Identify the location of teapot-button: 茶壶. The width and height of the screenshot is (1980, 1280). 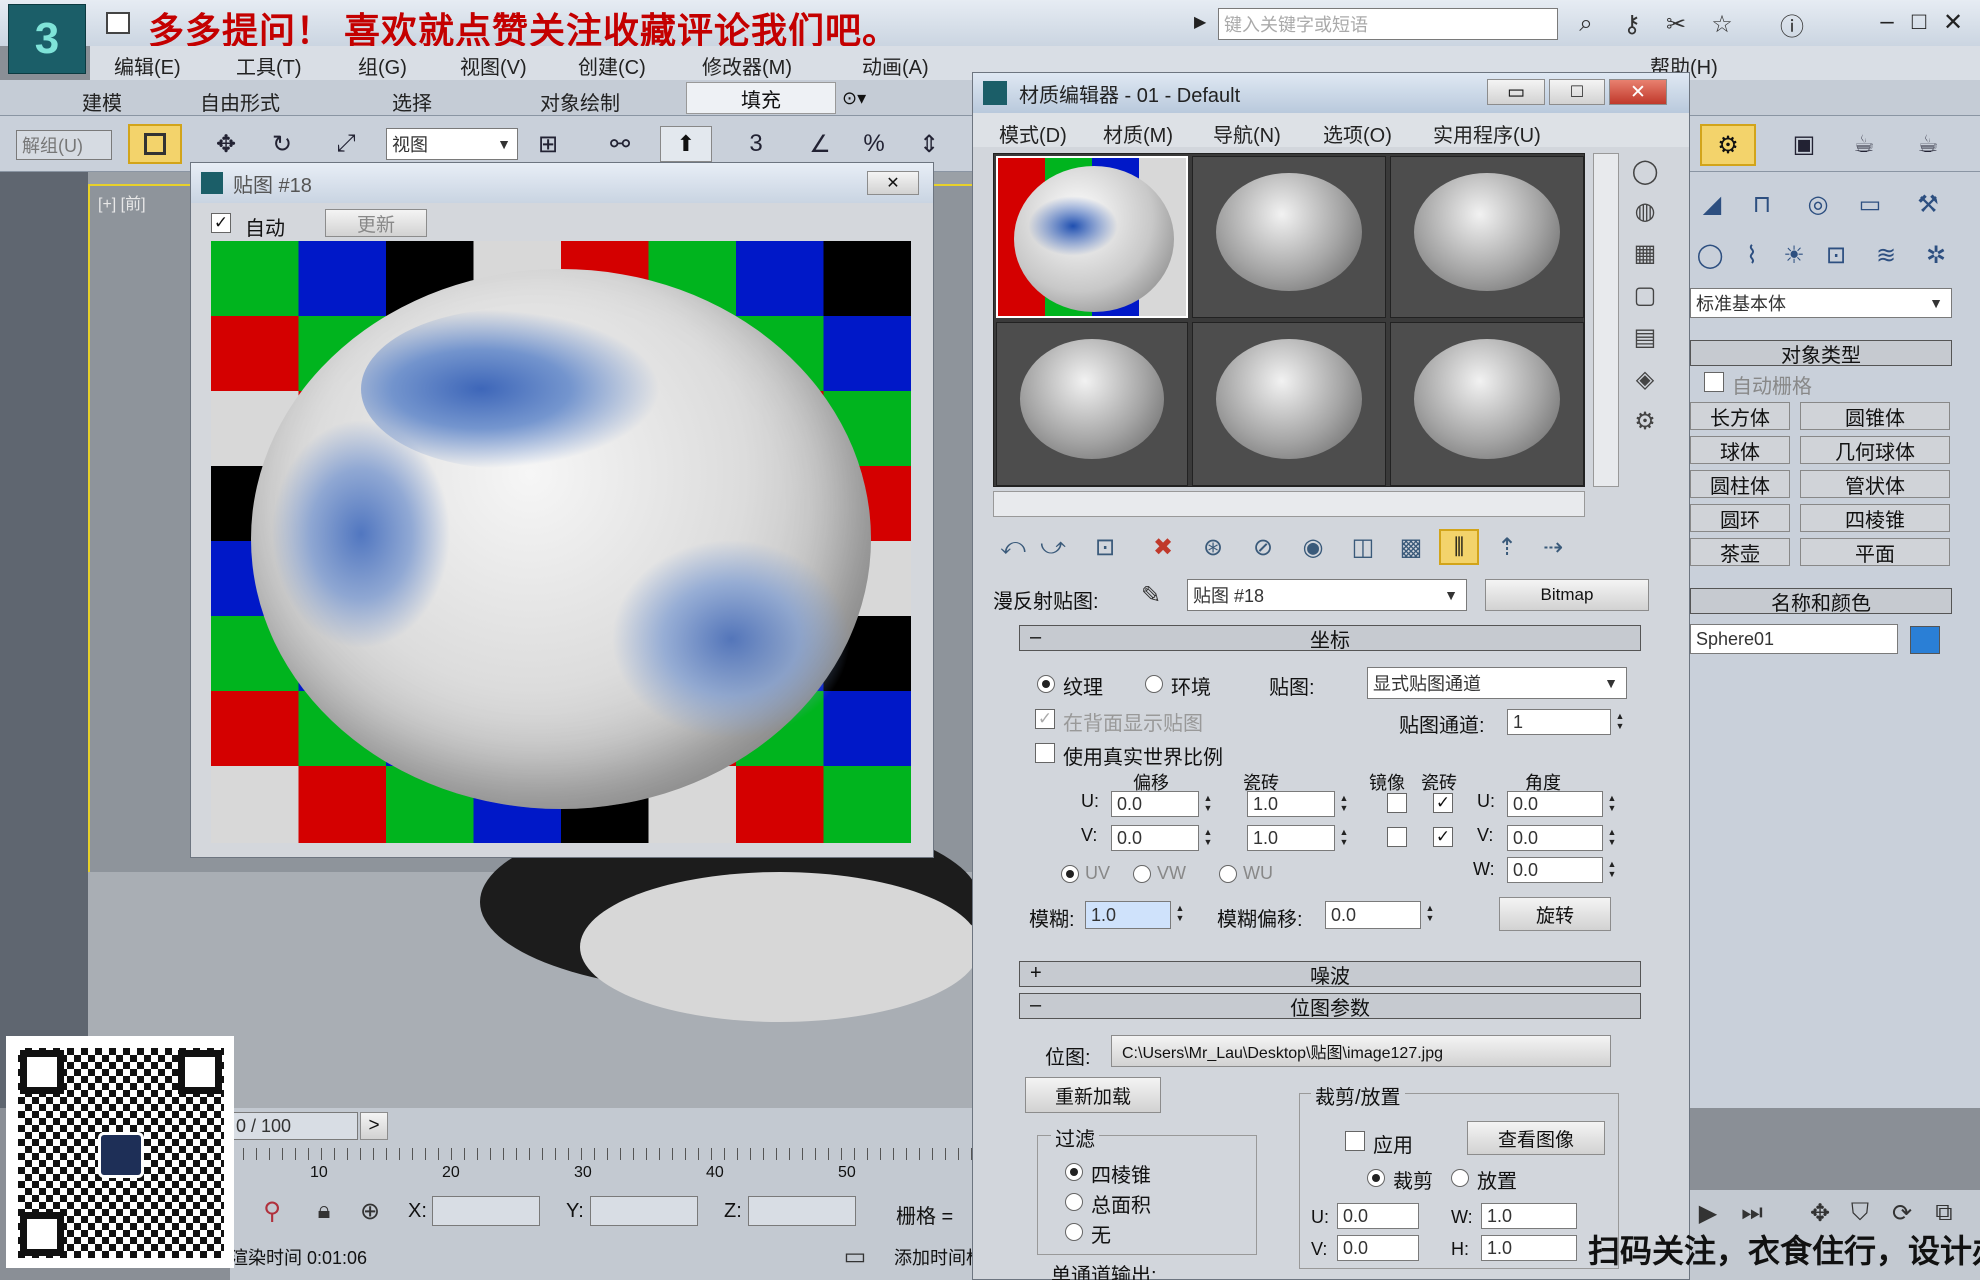
(1740, 552).